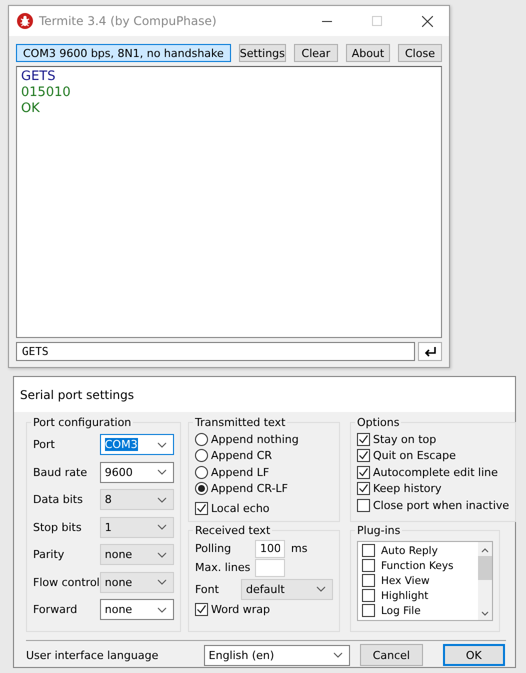 The image size is (526, 673). What do you see at coordinates (222, 567) in the screenshot?
I see `field-label: Max. lines` at bounding box center [222, 567].